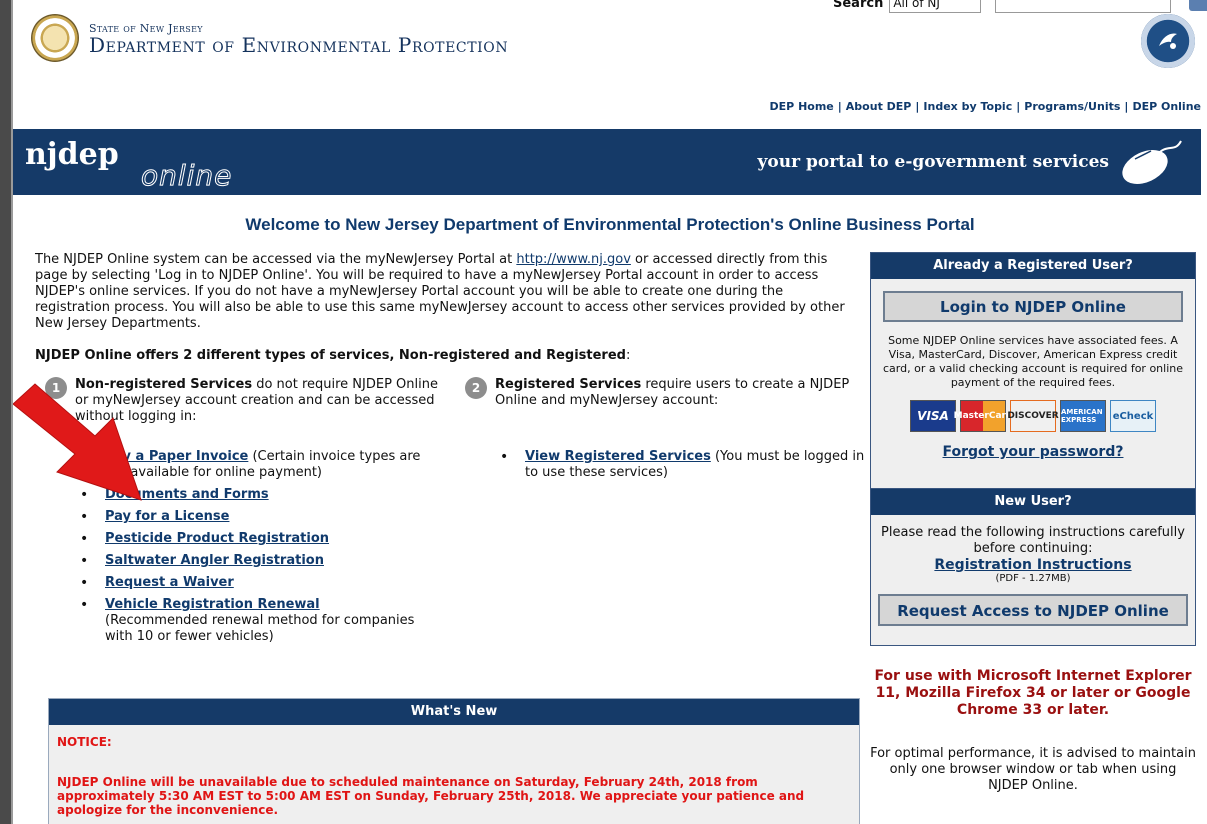  I want to click on new-user-title: New User?, so click(1033, 502).